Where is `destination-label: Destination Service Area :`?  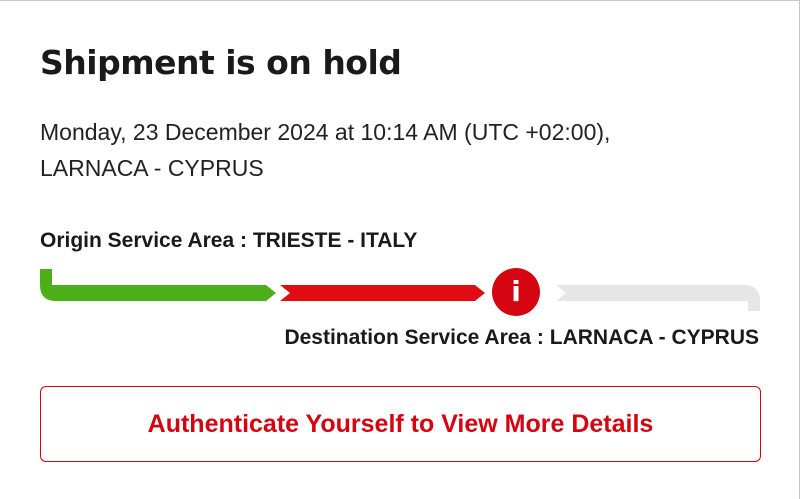
destination-label: Destination Service Area : is located at coordinates (417, 337).